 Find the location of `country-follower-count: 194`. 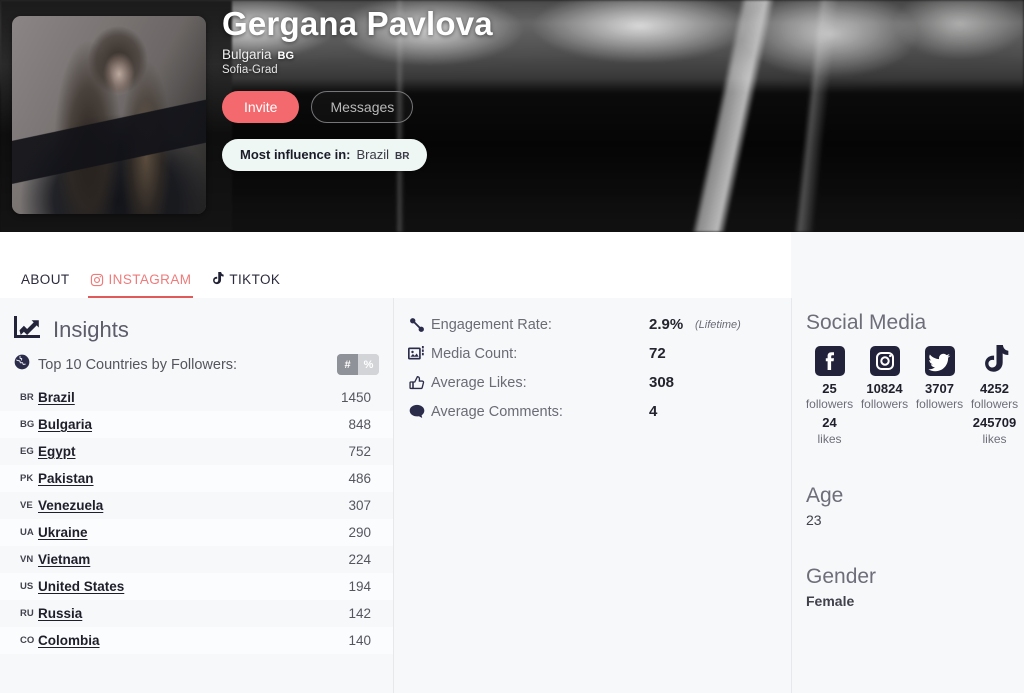

country-follower-count: 194 is located at coordinates (359, 586).